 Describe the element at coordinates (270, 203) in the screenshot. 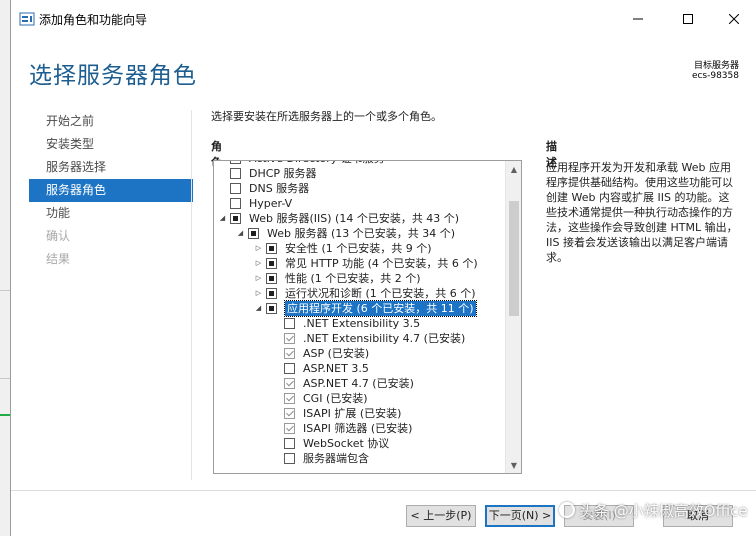

I see `role-label: Hyper-V` at that location.